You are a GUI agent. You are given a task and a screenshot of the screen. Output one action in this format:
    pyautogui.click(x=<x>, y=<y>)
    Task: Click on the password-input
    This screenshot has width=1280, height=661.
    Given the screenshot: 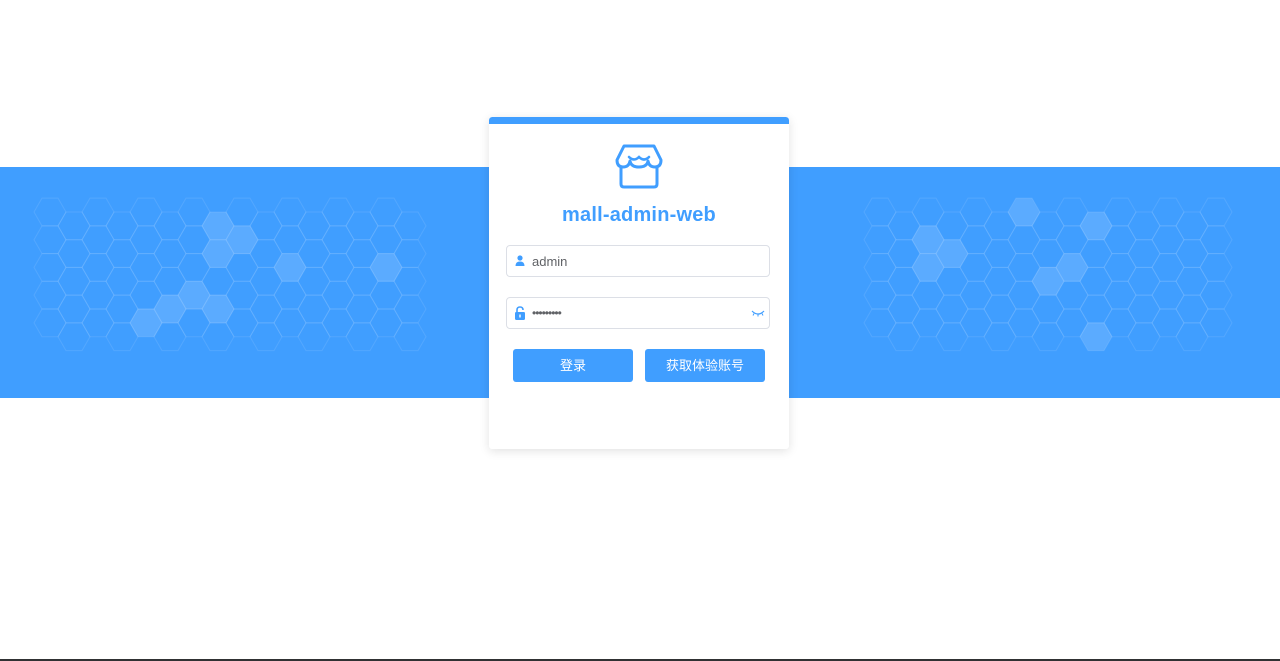 What is the action you would take?
    pyautogui.click(x=639, y=313)
    